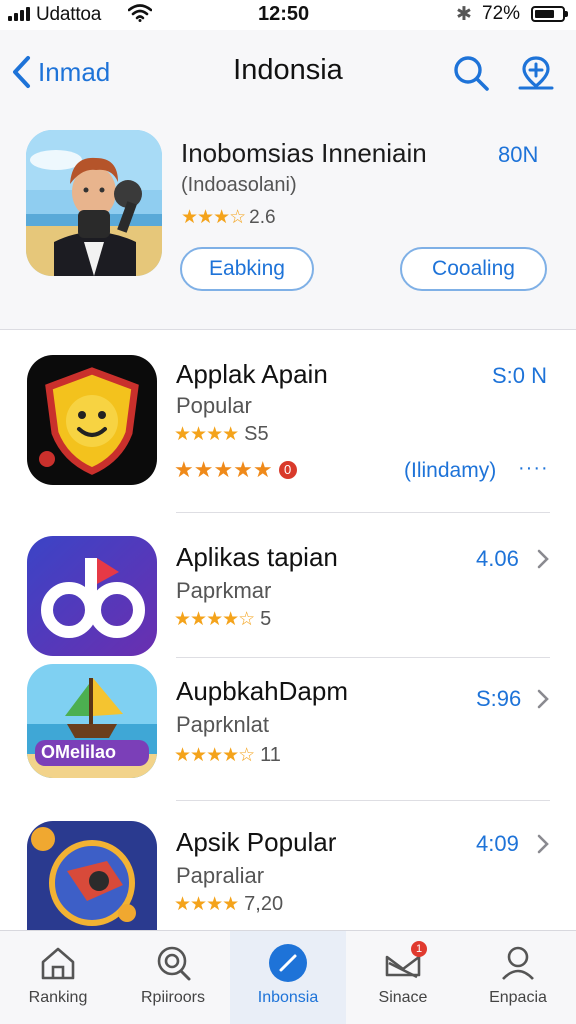 The height and width of the screenshot is (1024, 576). Describe the element at coordinates (214, 405) in the screenshot. I see `app-category: Popular` at that location.